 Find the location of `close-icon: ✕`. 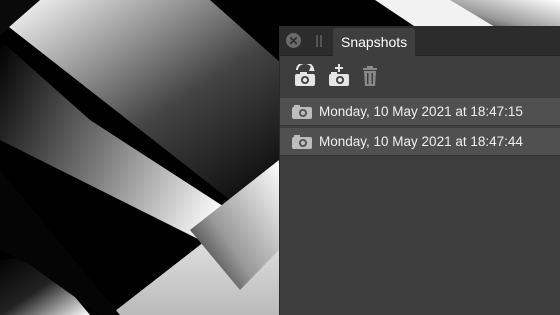

close-icon: ✕ is located at coordinates (293, 40).